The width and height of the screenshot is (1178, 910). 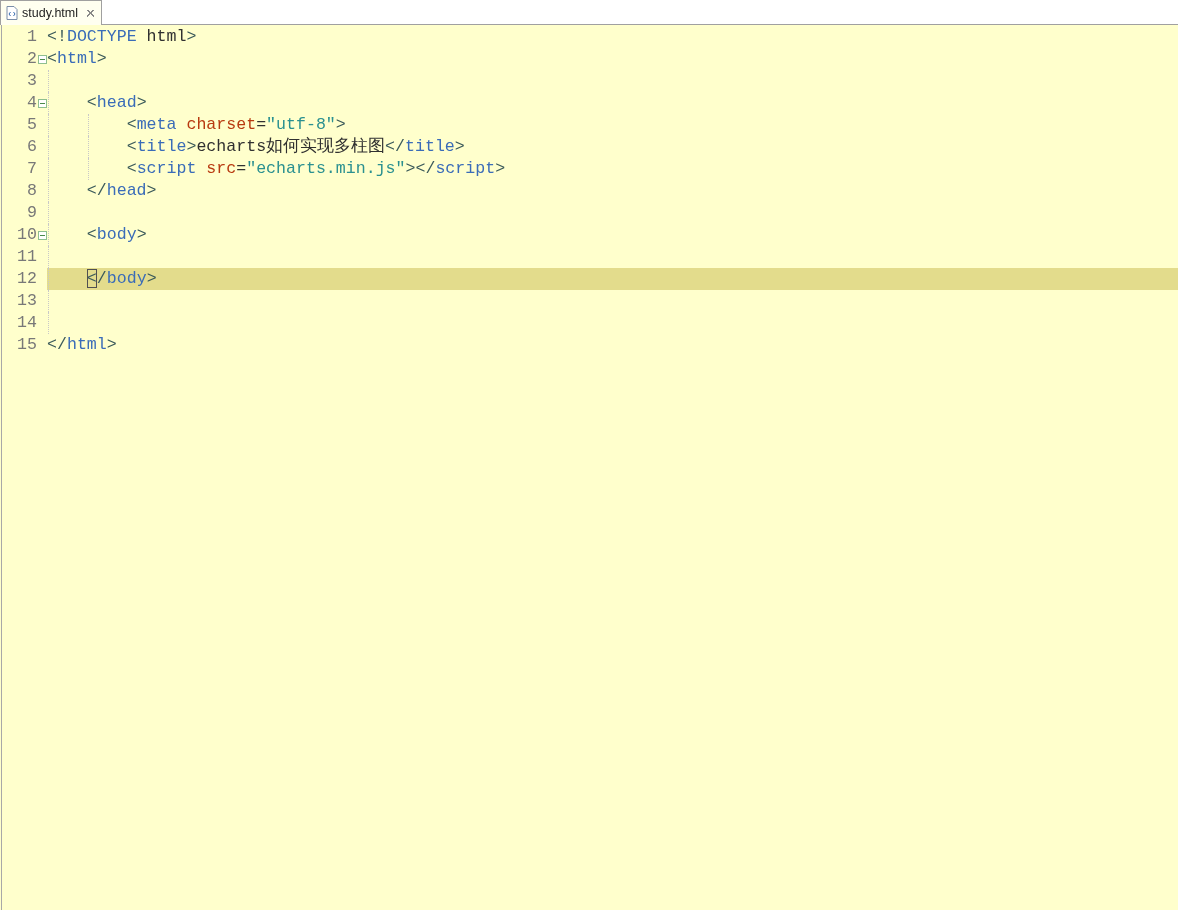 What do you see at coordinates (315, 168) in the screenshot?
I see `code-line: <script src="echarts.min.js"></script>` at bounding box center [315, 168].